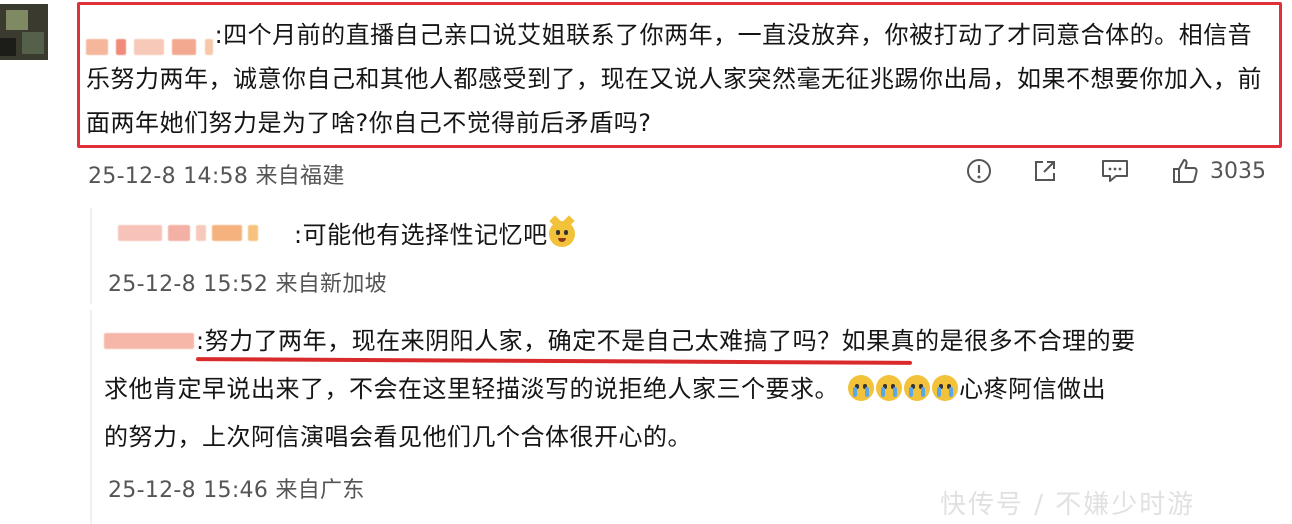 Image resolution: width=1292 pixels, height=524 pixels. Describe the element at coordinates (1045, 171) in the screenshot. I see `share-icon` at that location.